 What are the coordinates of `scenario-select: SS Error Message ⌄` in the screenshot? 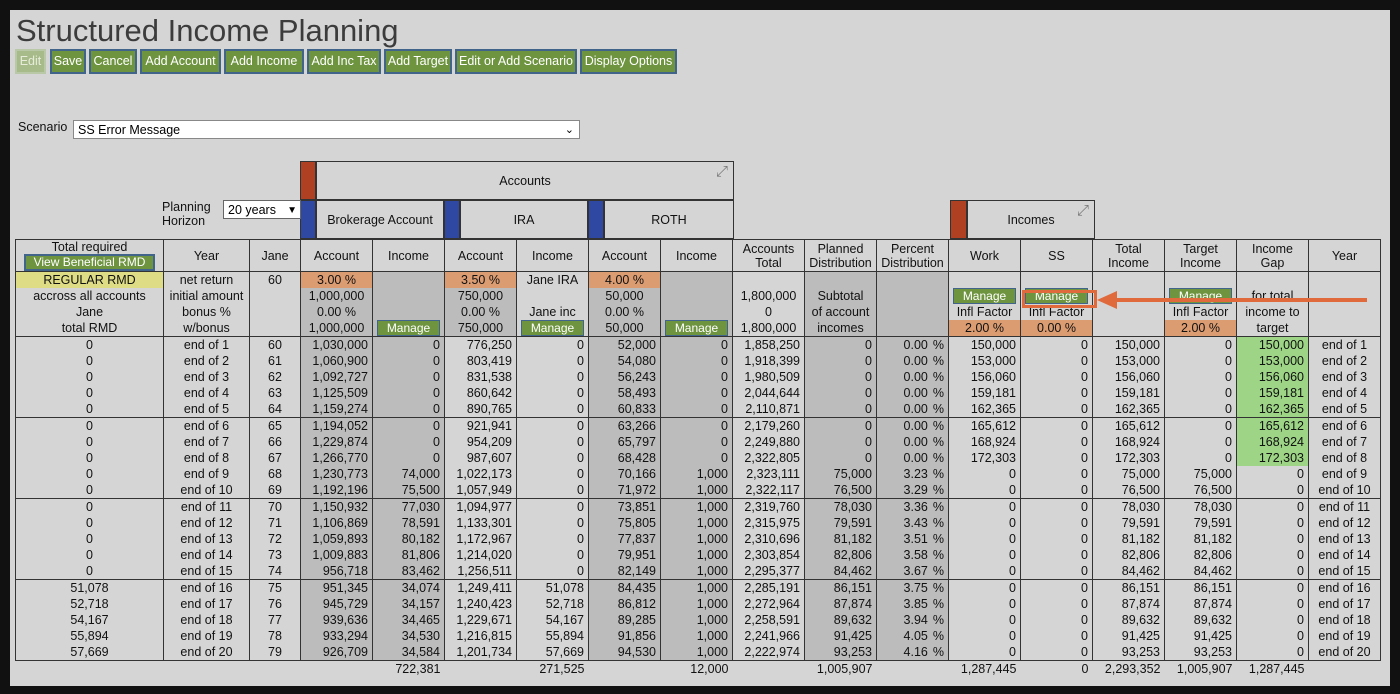 It's located at (326, 129).